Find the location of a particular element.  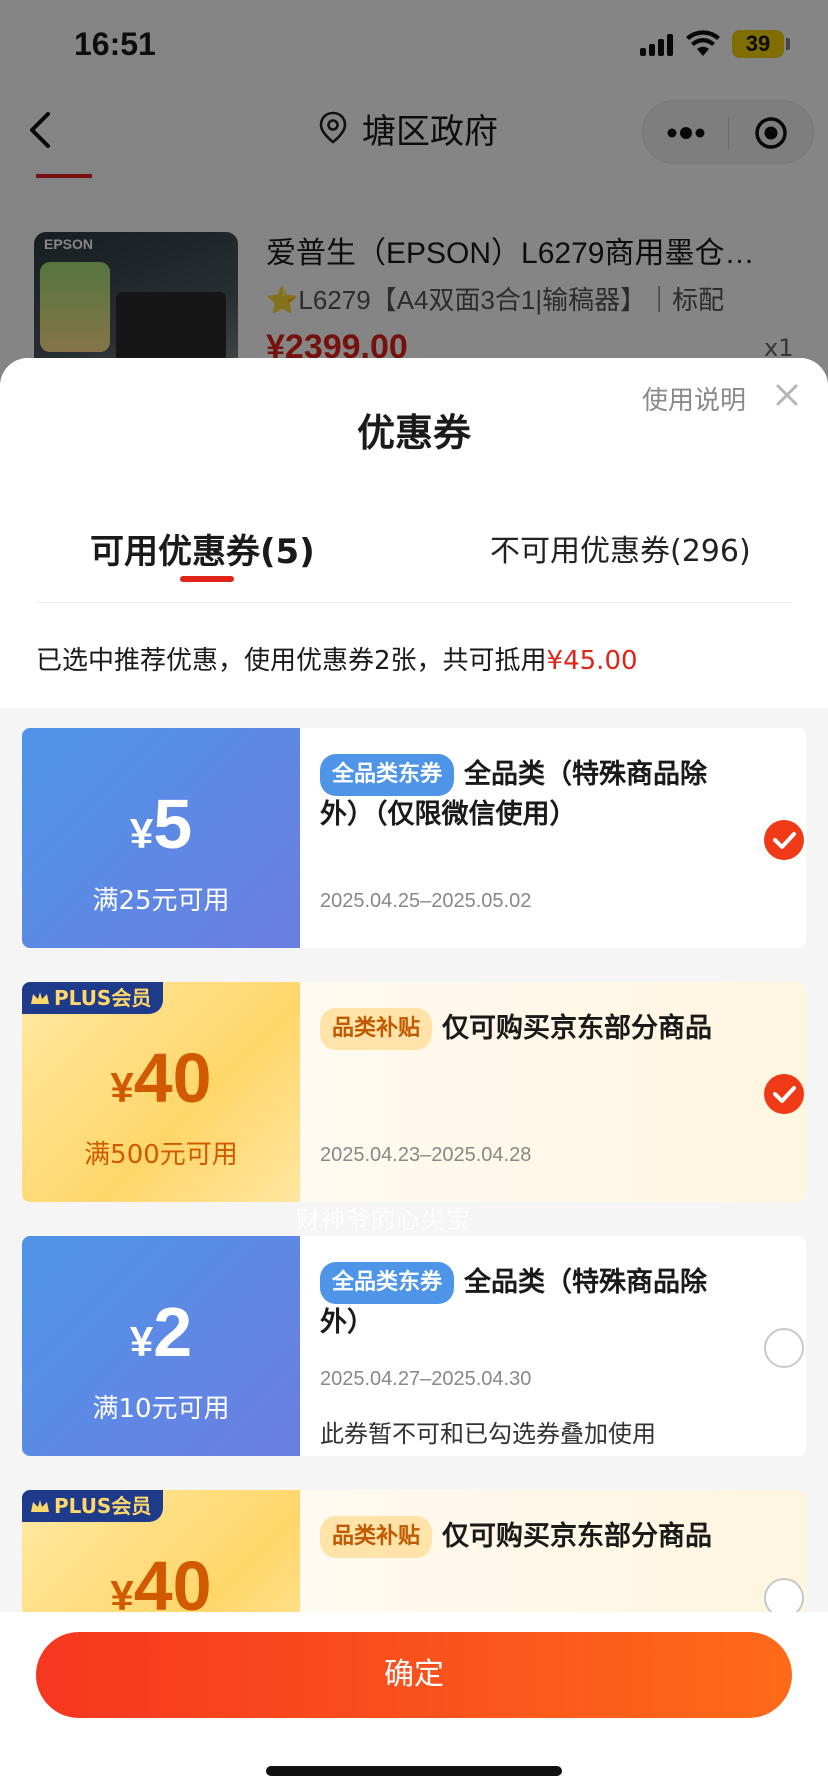

coupon-value-panel: ¥5 满25元可用 is located at coordinates (161, 838).